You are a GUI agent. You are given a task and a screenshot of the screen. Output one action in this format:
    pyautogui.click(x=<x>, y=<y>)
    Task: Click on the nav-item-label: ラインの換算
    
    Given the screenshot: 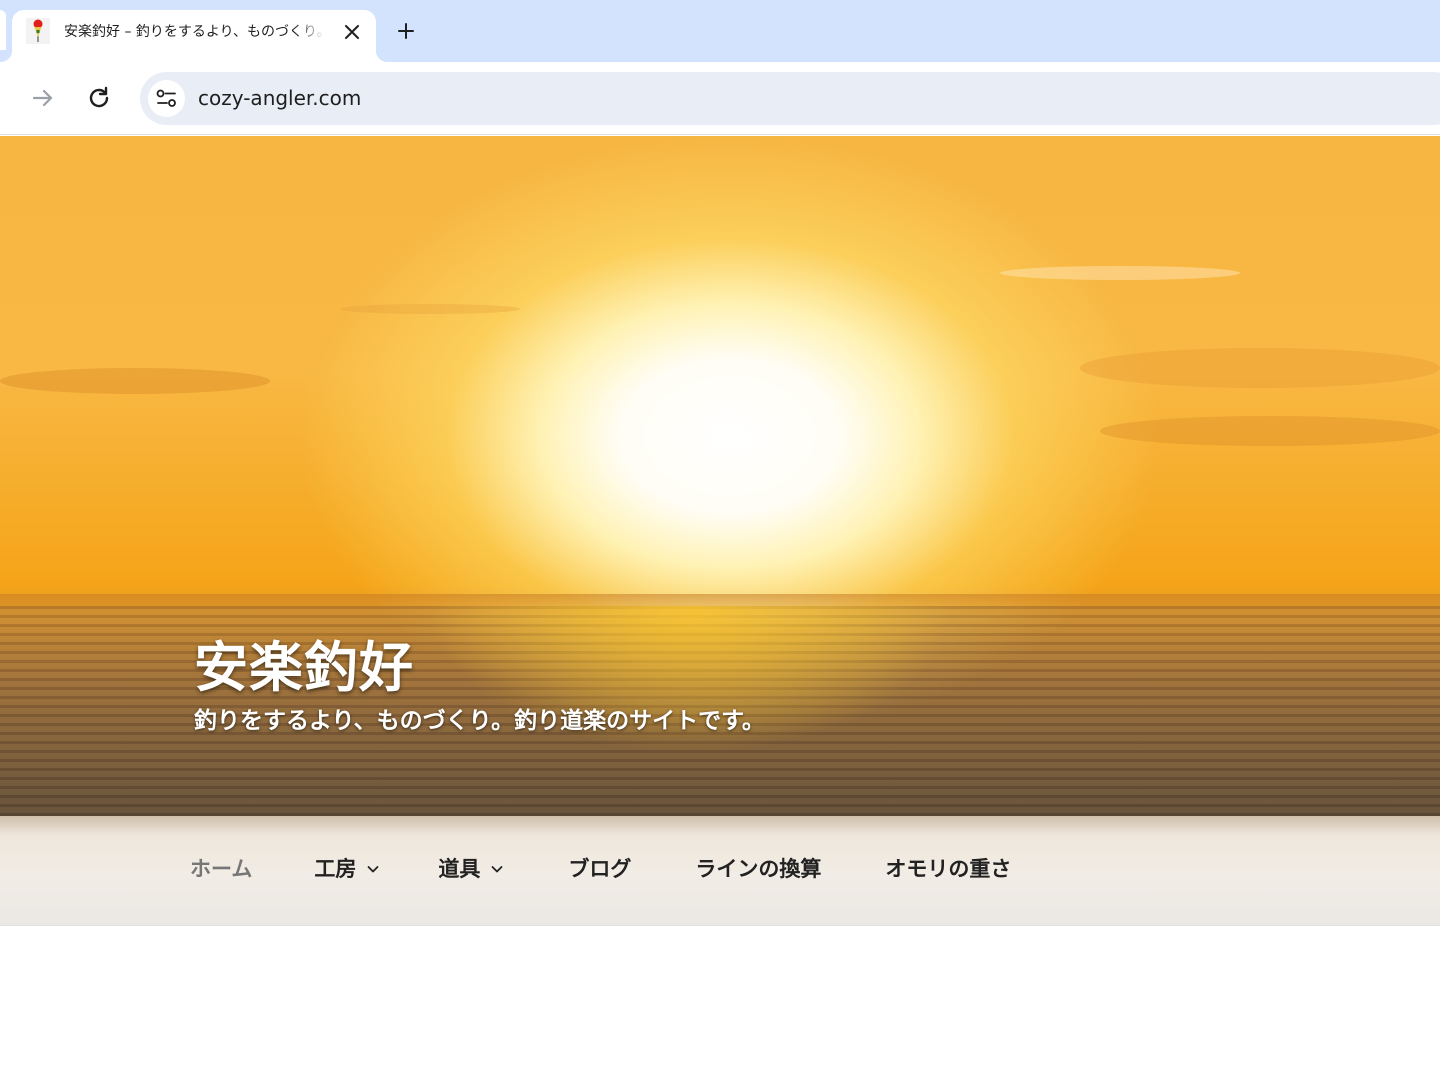 What is the action you would take?
    pyautogui.click(x=758, y=869)
    